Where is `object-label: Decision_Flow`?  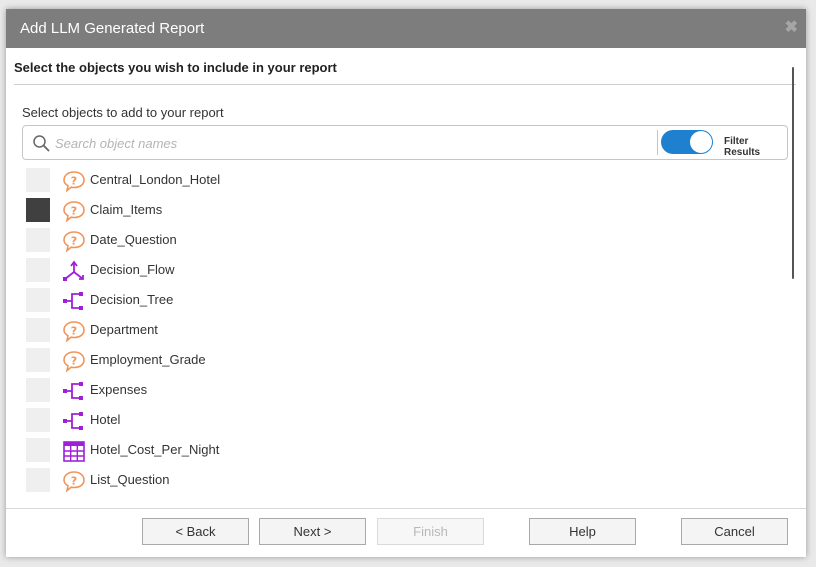
object-label: Decision_Flow is located at coordinates (132, 269).